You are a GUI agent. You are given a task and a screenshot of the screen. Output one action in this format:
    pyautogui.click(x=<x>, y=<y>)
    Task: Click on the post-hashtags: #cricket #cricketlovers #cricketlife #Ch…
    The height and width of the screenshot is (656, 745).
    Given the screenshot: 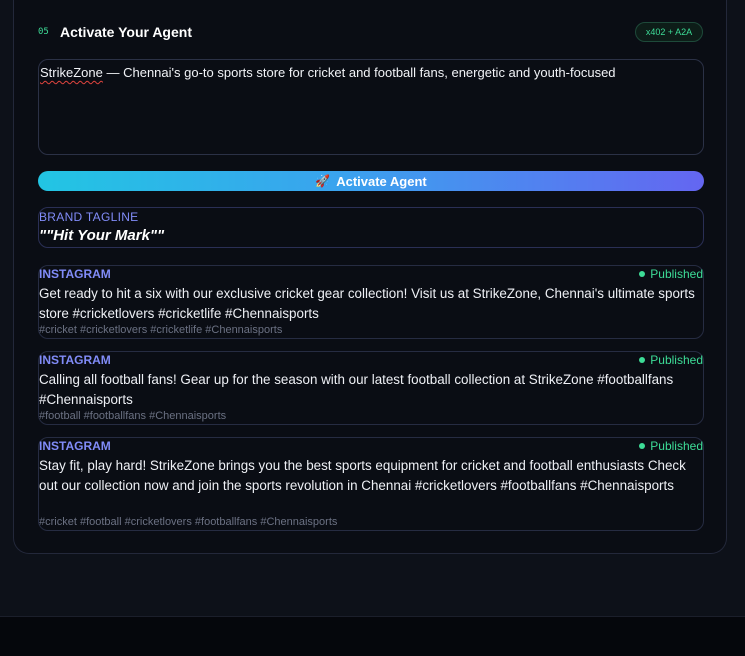 What is the action you would take?
    pyautogui.click(x=161, y=330)
    